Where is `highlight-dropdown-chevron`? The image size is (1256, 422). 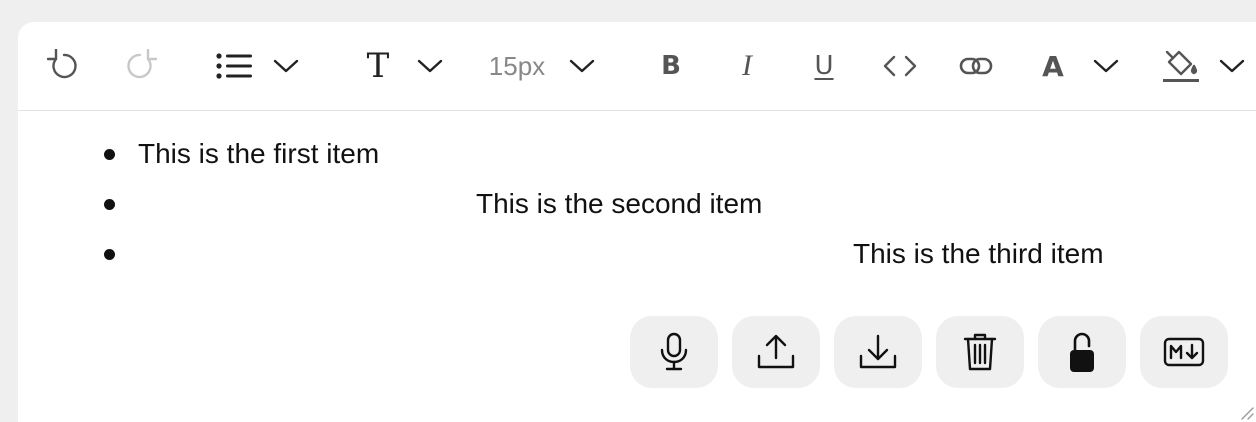 highlight-dropdown-chevron is located at coordinates (1232, 66).